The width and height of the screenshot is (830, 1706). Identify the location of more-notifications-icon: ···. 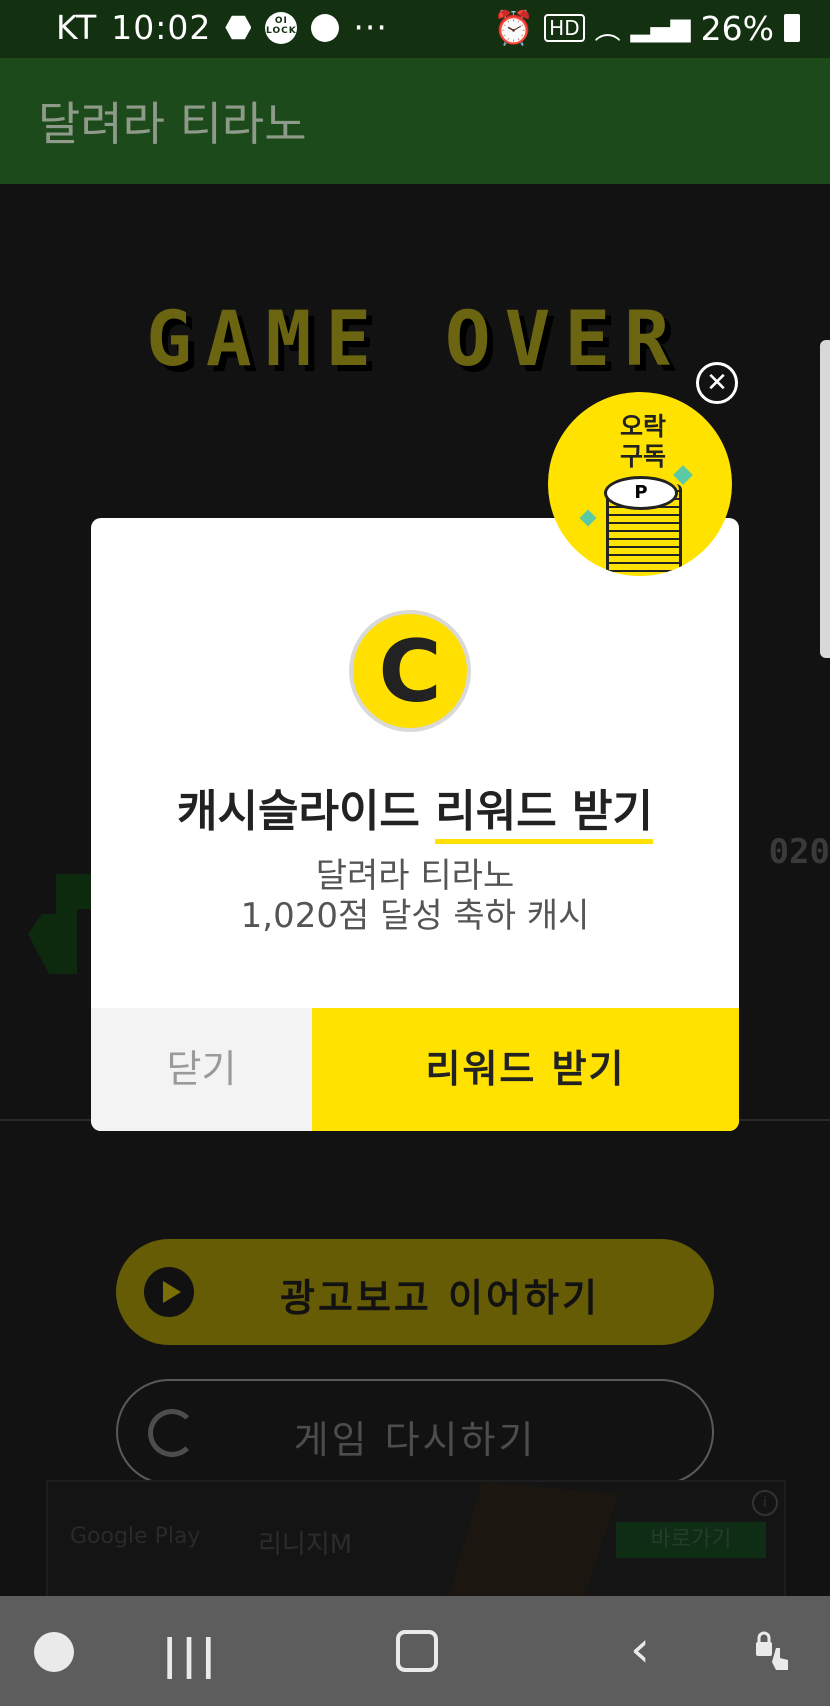
(370, 27).